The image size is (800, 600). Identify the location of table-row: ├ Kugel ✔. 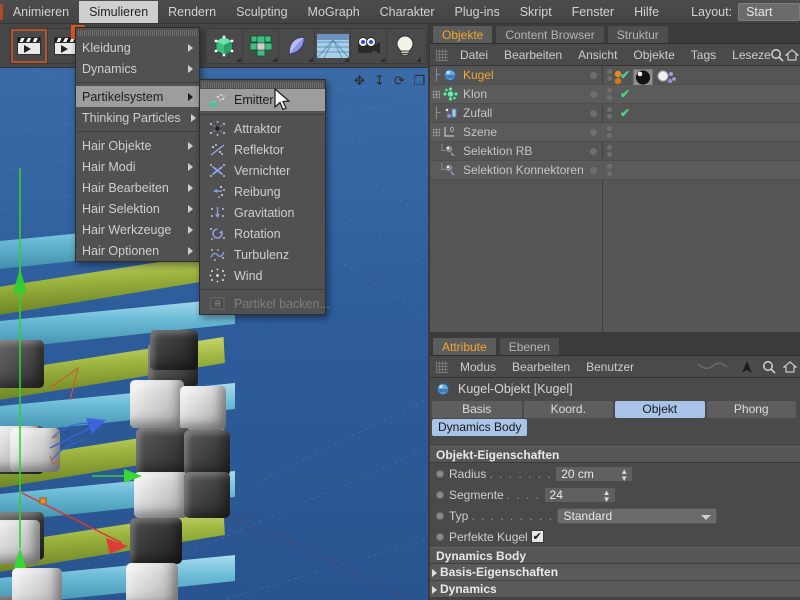
(615, 76).